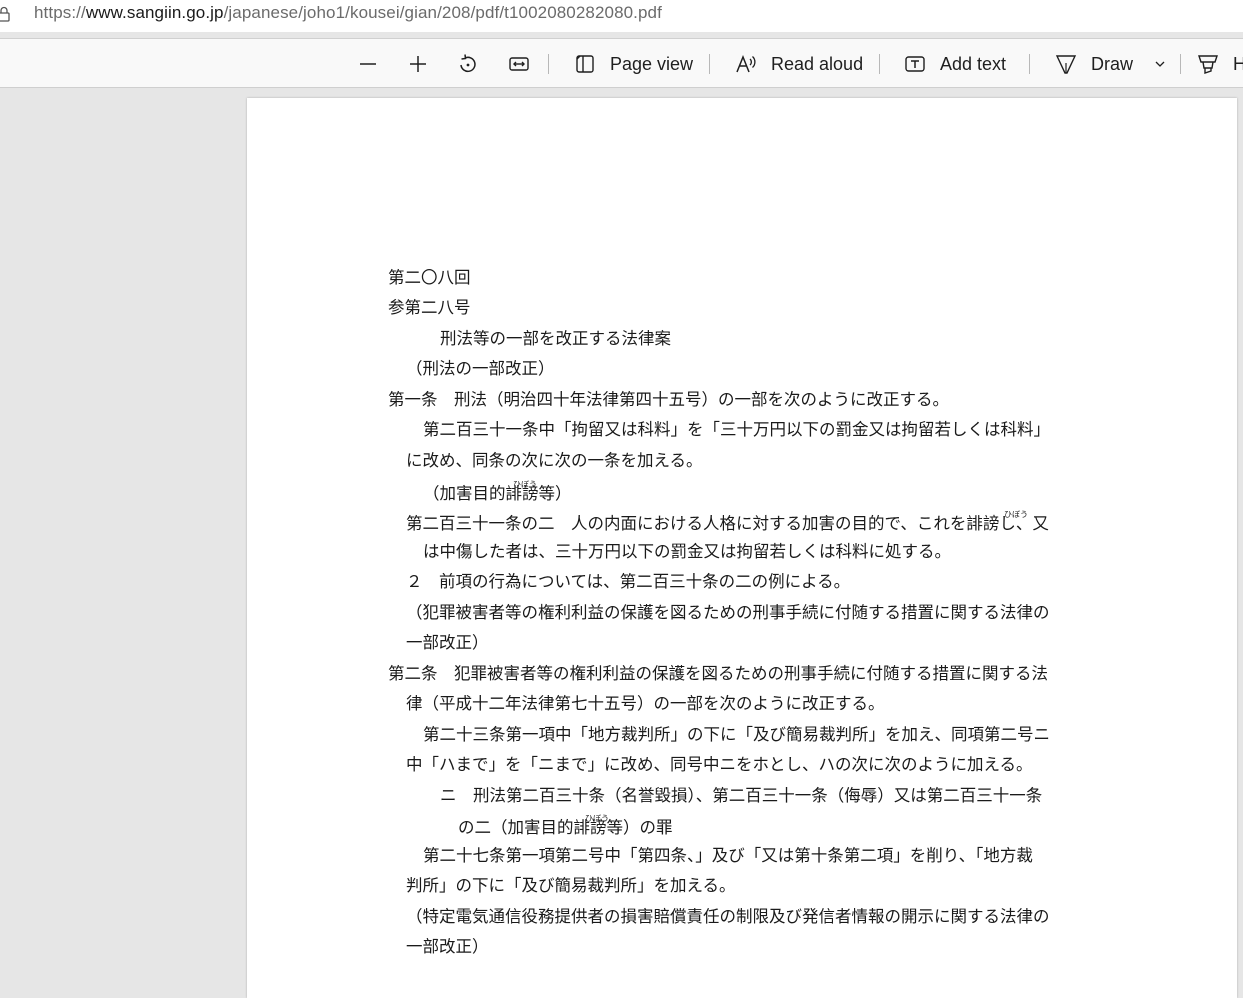 Image resolution: width=1243 pixels, height=998 pixels. What do you see at coordinates (429, 307) in the screenshot?
I see `doc-line-bill-number: 参第二八号` at bounding box center [429, 307].